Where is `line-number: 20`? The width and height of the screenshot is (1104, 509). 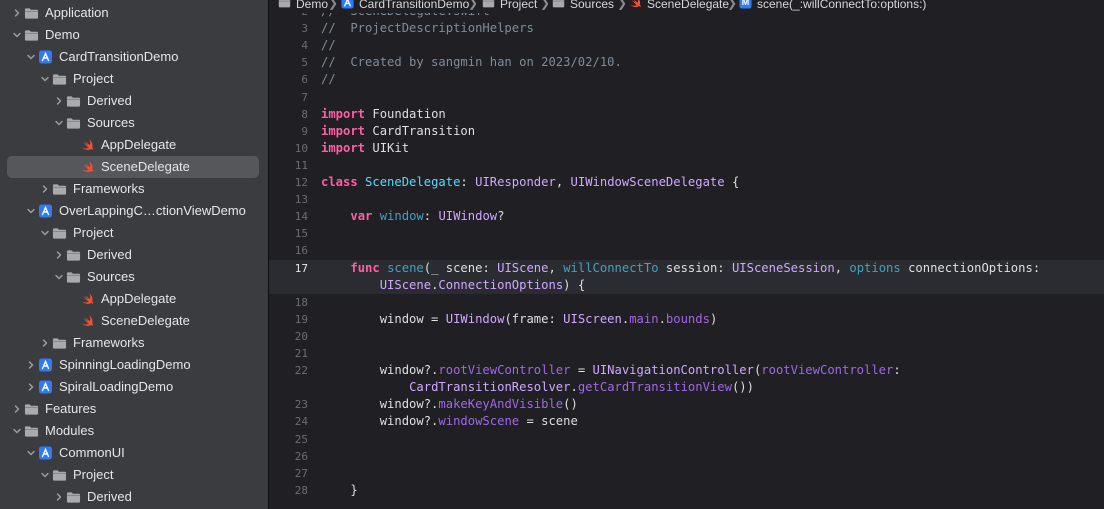
line-number: 20 is located at coordinates (301, 336).